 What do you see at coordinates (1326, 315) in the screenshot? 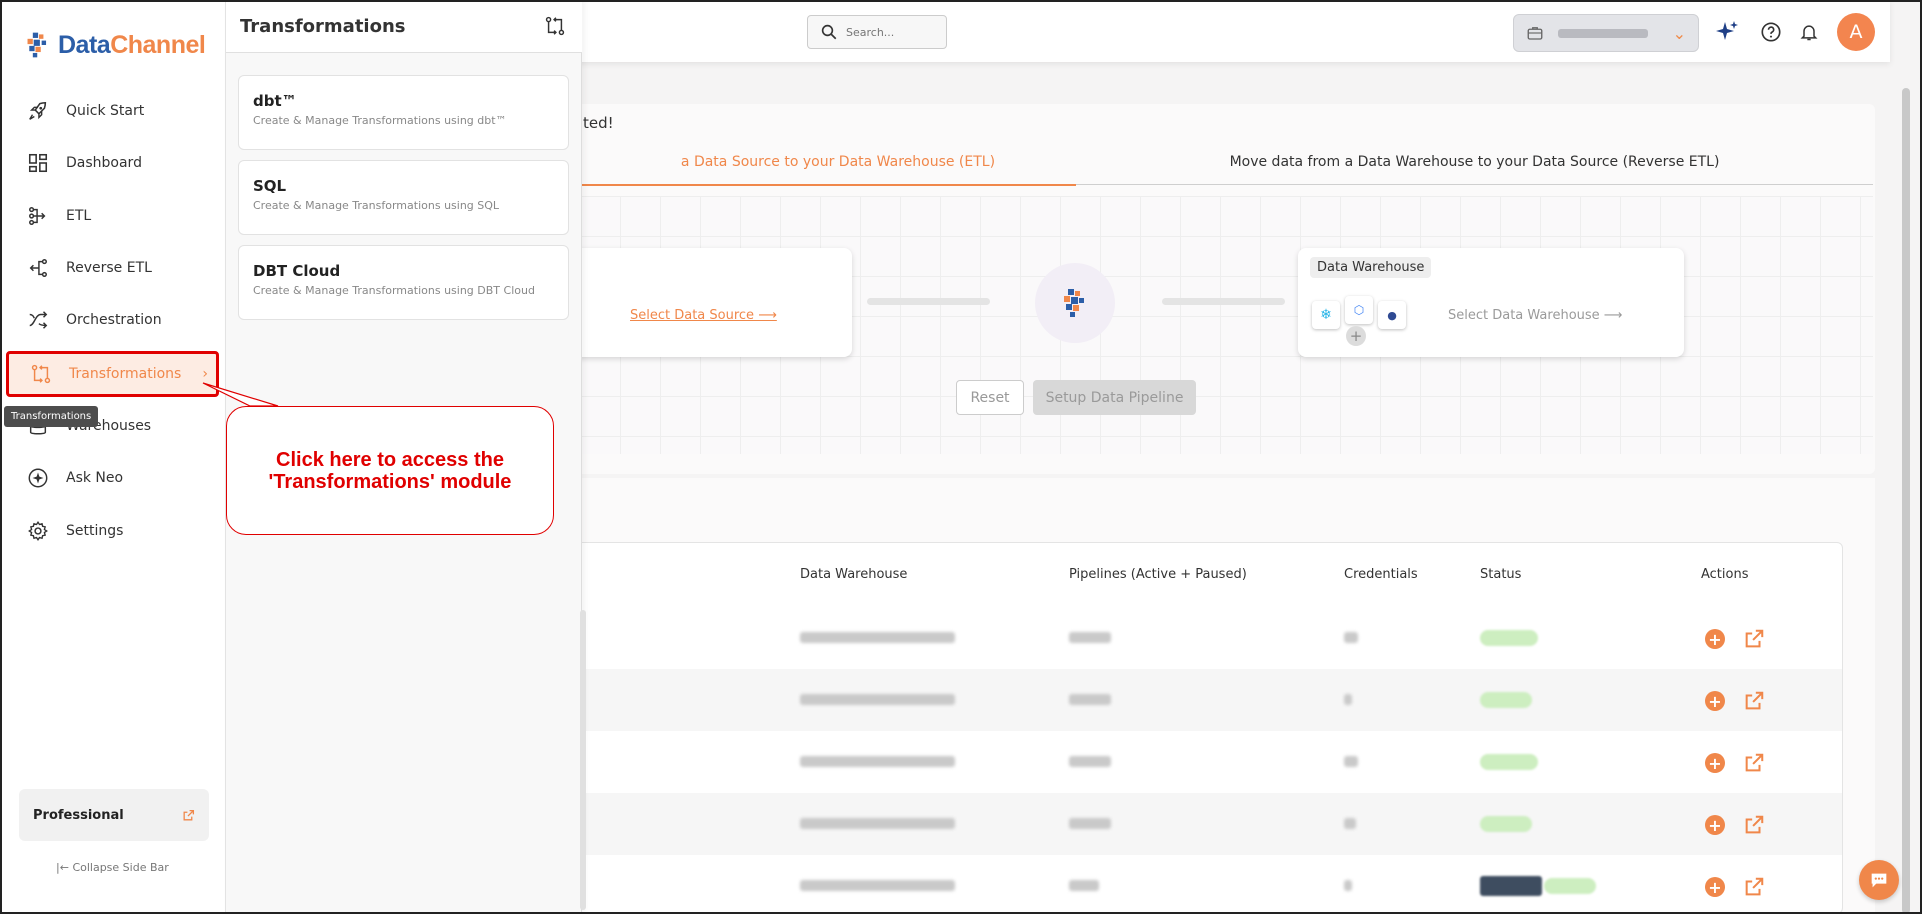
I see `snowflake-icon: ❄` at bounding box center [1326, 315].